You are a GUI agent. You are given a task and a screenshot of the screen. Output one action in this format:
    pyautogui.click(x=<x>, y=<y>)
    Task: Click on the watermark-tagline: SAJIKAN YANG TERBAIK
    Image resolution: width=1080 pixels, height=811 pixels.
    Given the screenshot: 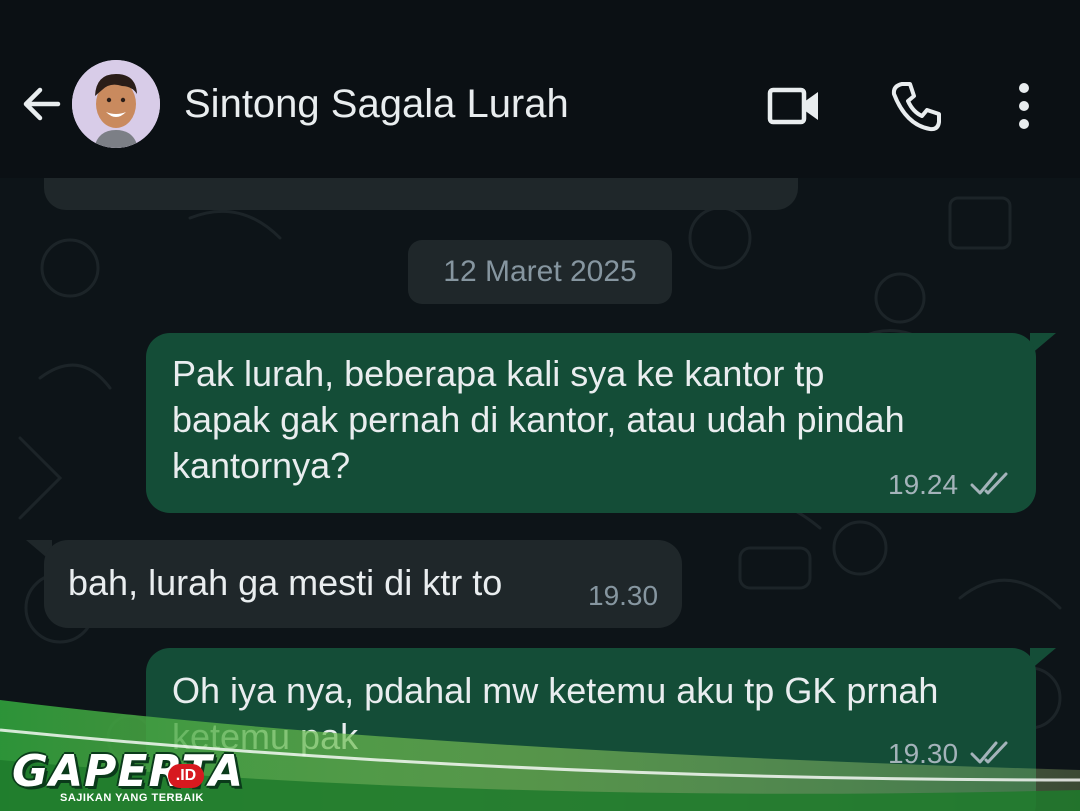 What is the action you would take?
    pyautogui.click(x=132, y=798)
    